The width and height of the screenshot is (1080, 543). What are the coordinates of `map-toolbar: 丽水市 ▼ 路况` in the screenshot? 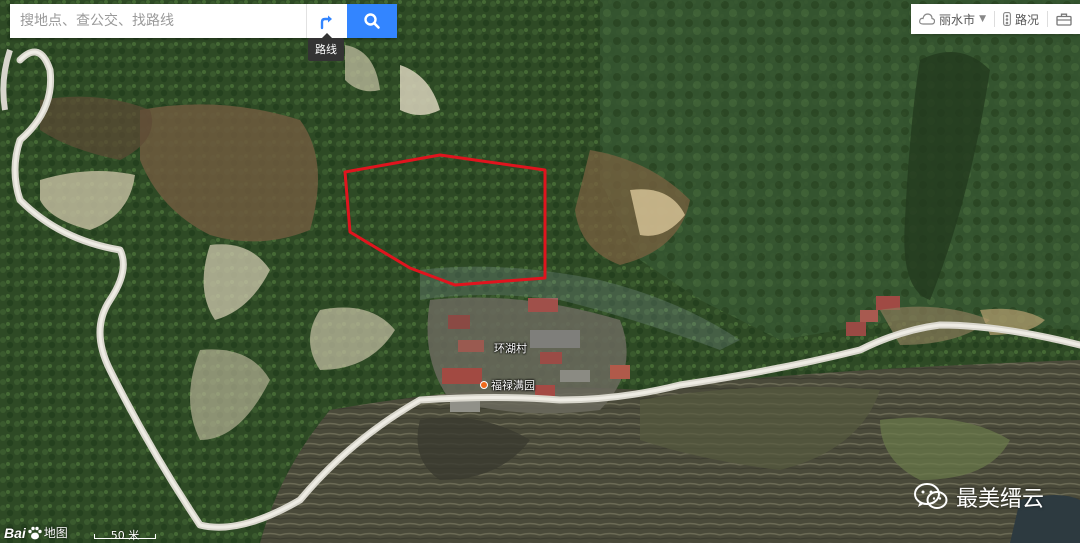 It's located at (995, 19).